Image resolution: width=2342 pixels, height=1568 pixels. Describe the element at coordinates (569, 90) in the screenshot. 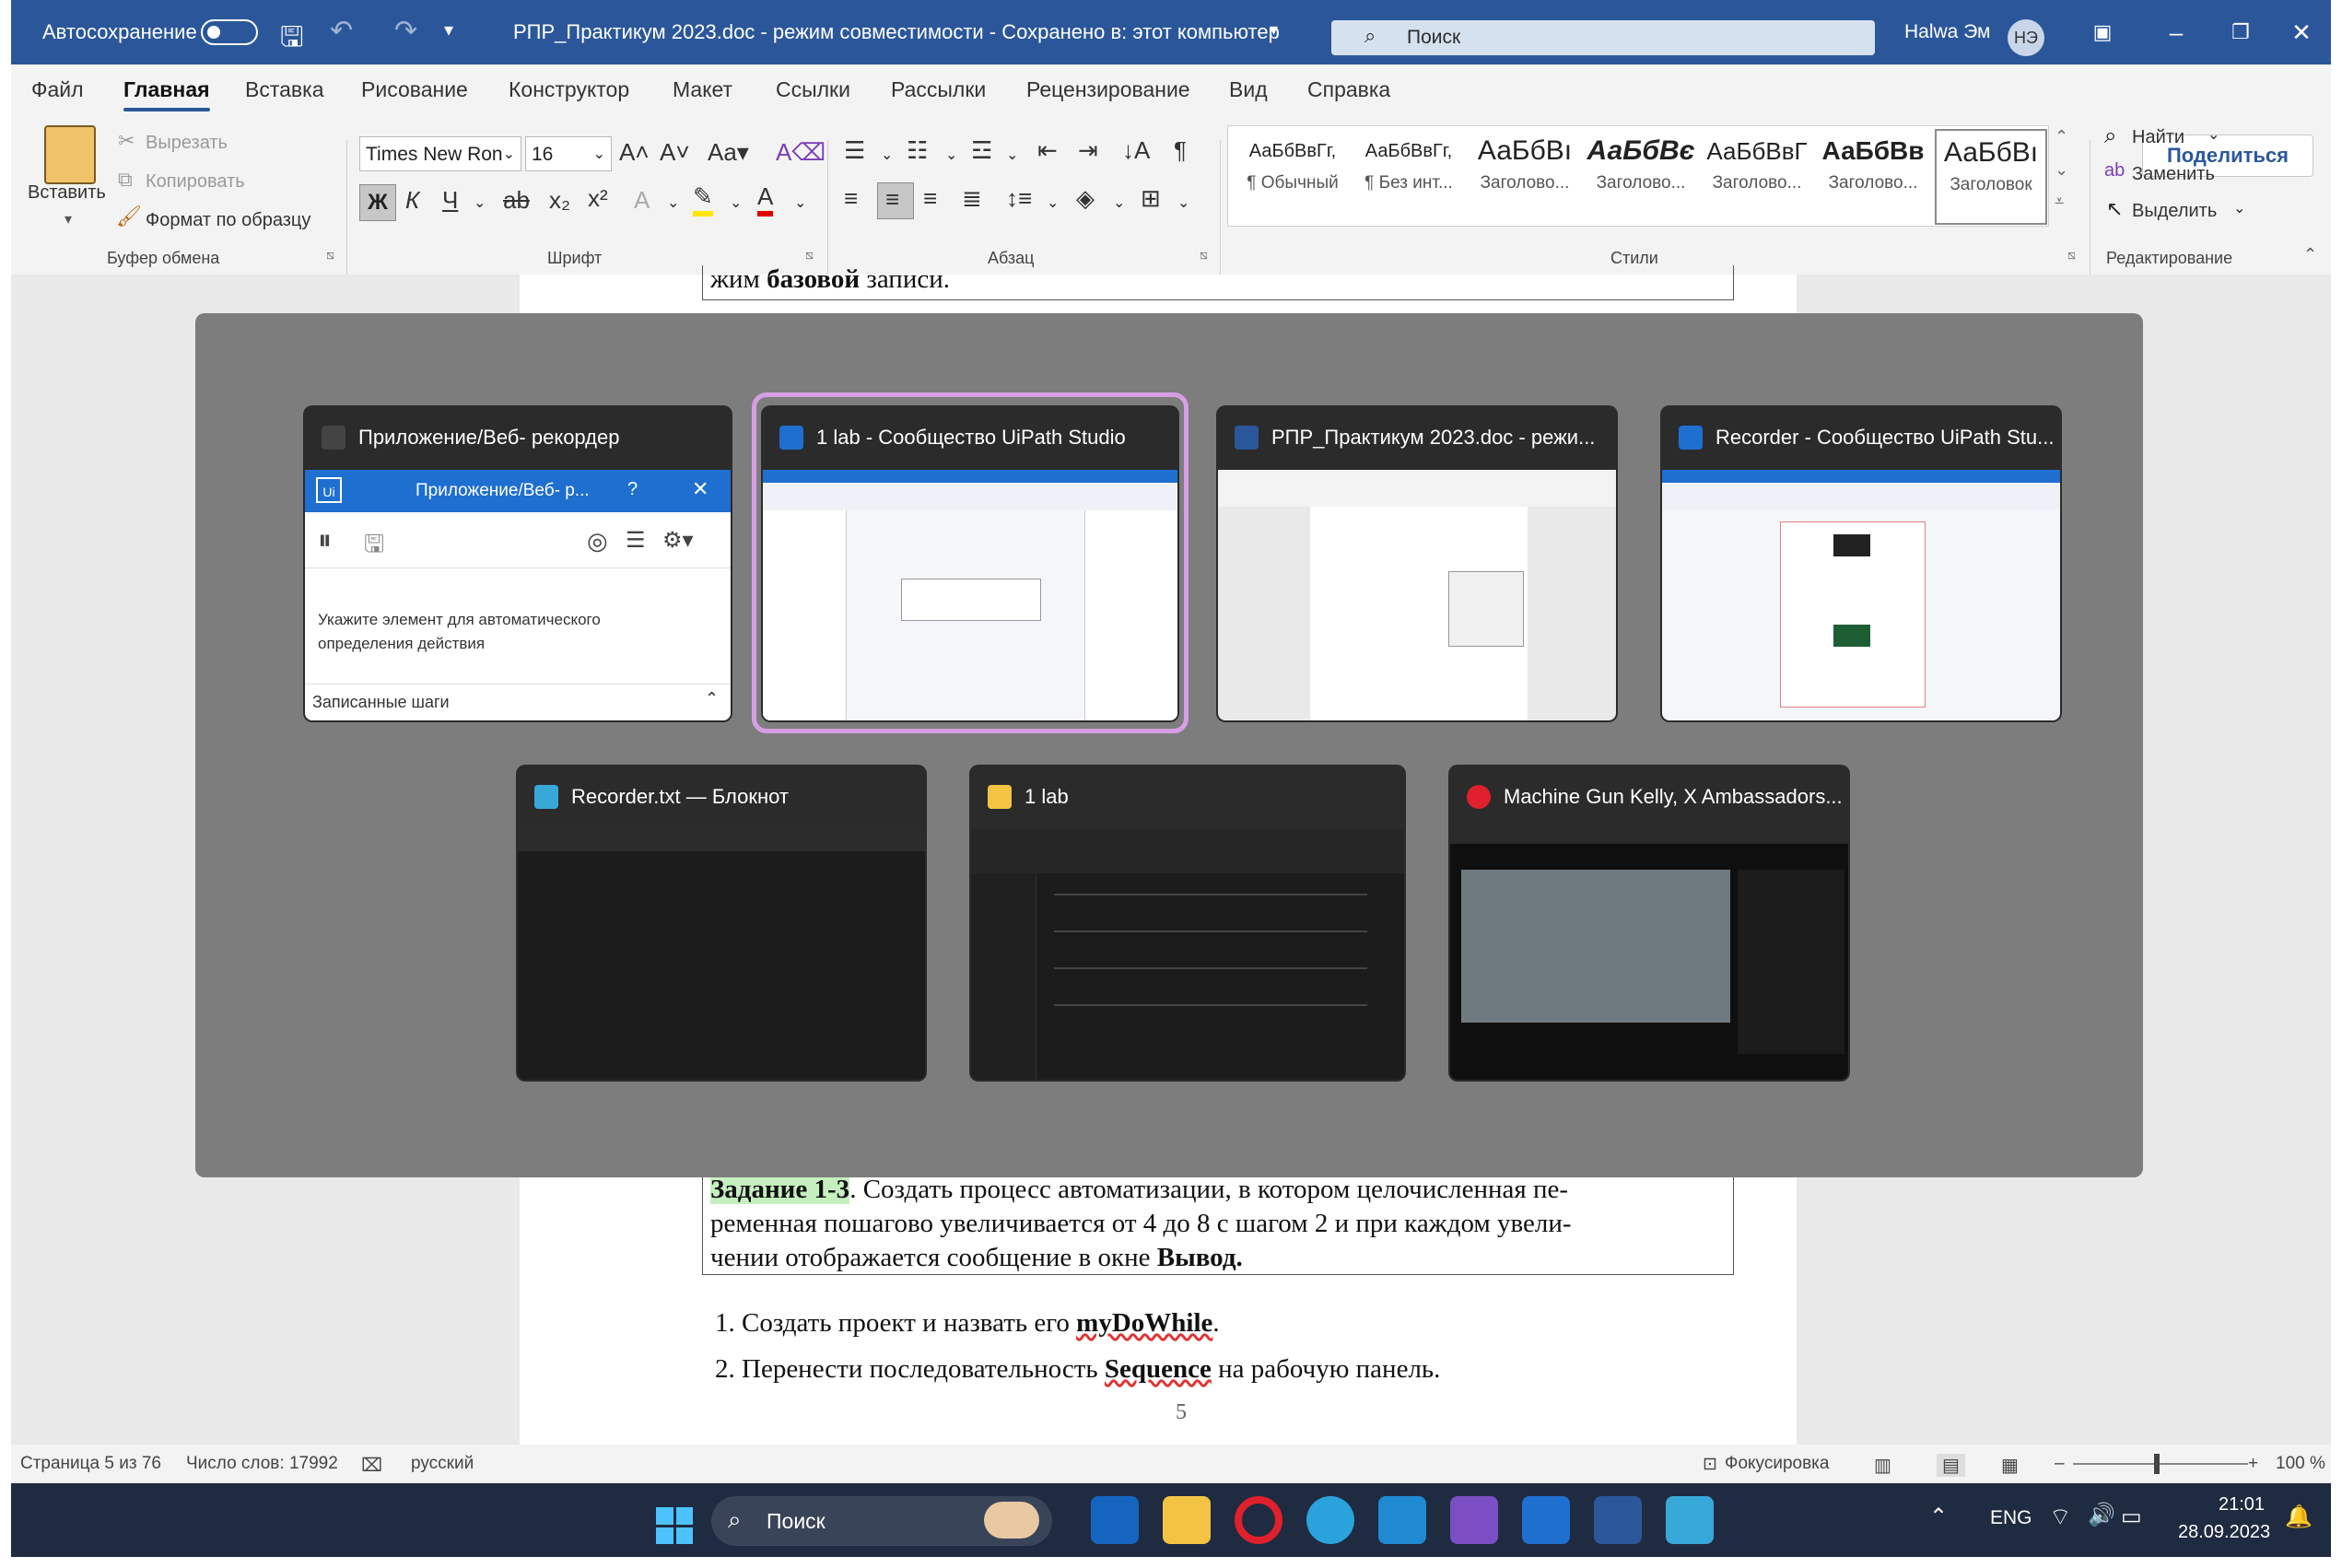

I see `tab-design: Конструктор` at that location.